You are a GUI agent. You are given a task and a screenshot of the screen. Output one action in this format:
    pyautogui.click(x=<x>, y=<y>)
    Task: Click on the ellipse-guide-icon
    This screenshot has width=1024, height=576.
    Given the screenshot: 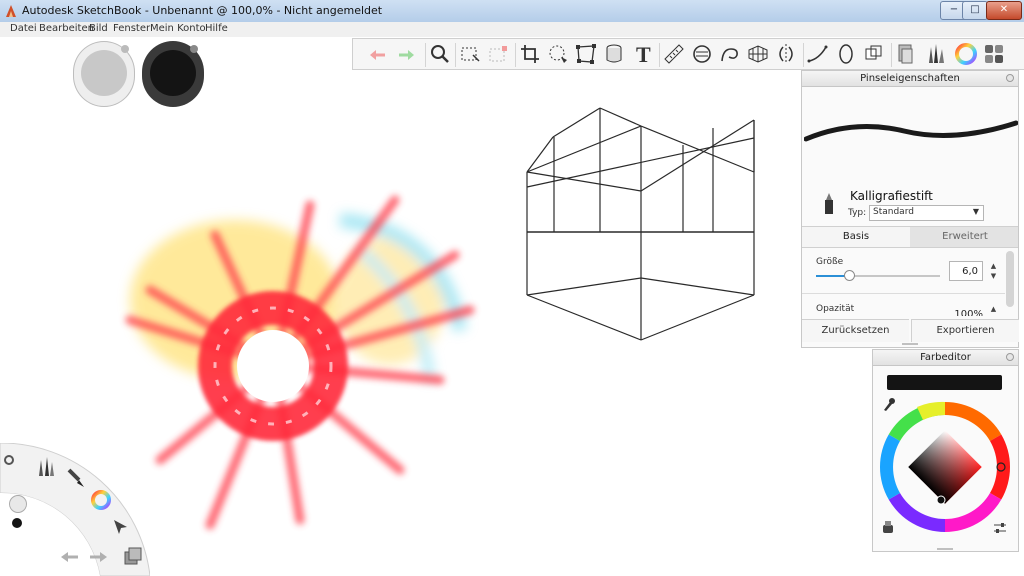 What is the action you would take?
    pyautogui.click(x=702, y=54)
    